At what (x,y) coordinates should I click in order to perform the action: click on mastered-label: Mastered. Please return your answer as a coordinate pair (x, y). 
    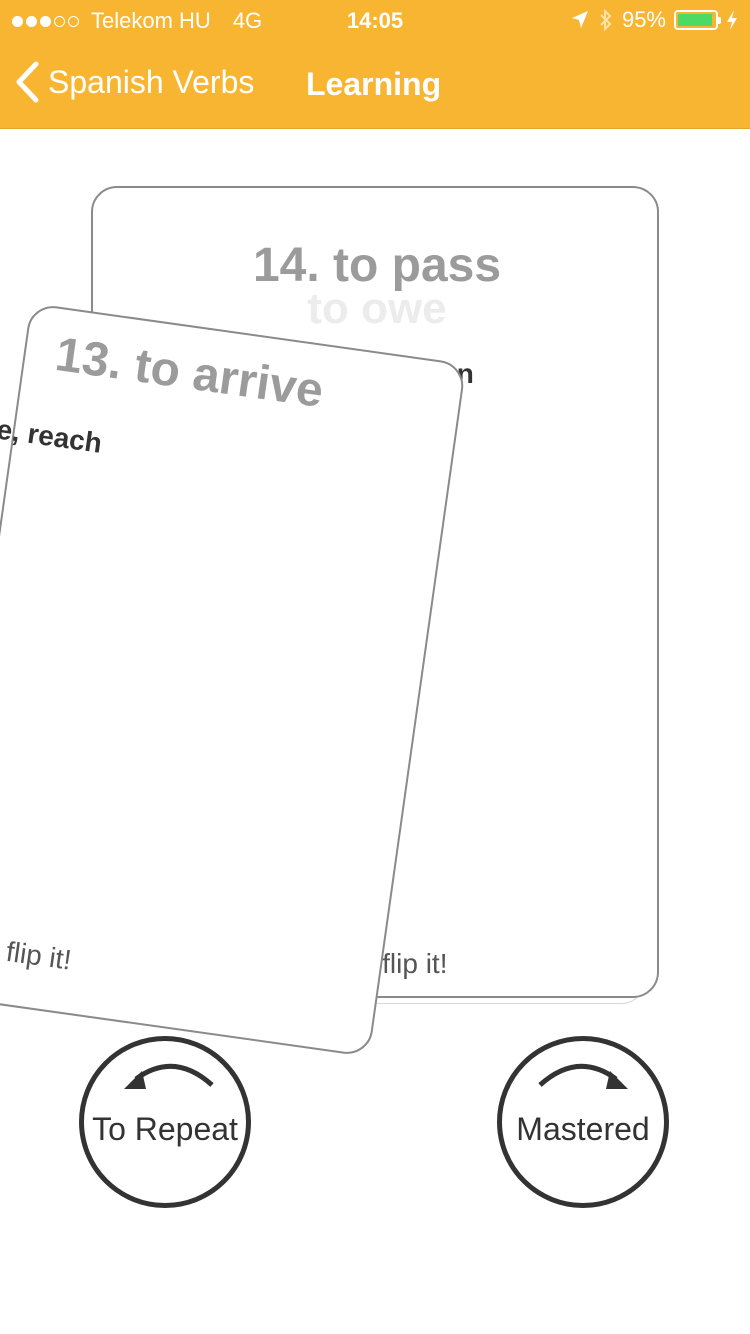
    Looking at the image, I should click on (583, 1129).